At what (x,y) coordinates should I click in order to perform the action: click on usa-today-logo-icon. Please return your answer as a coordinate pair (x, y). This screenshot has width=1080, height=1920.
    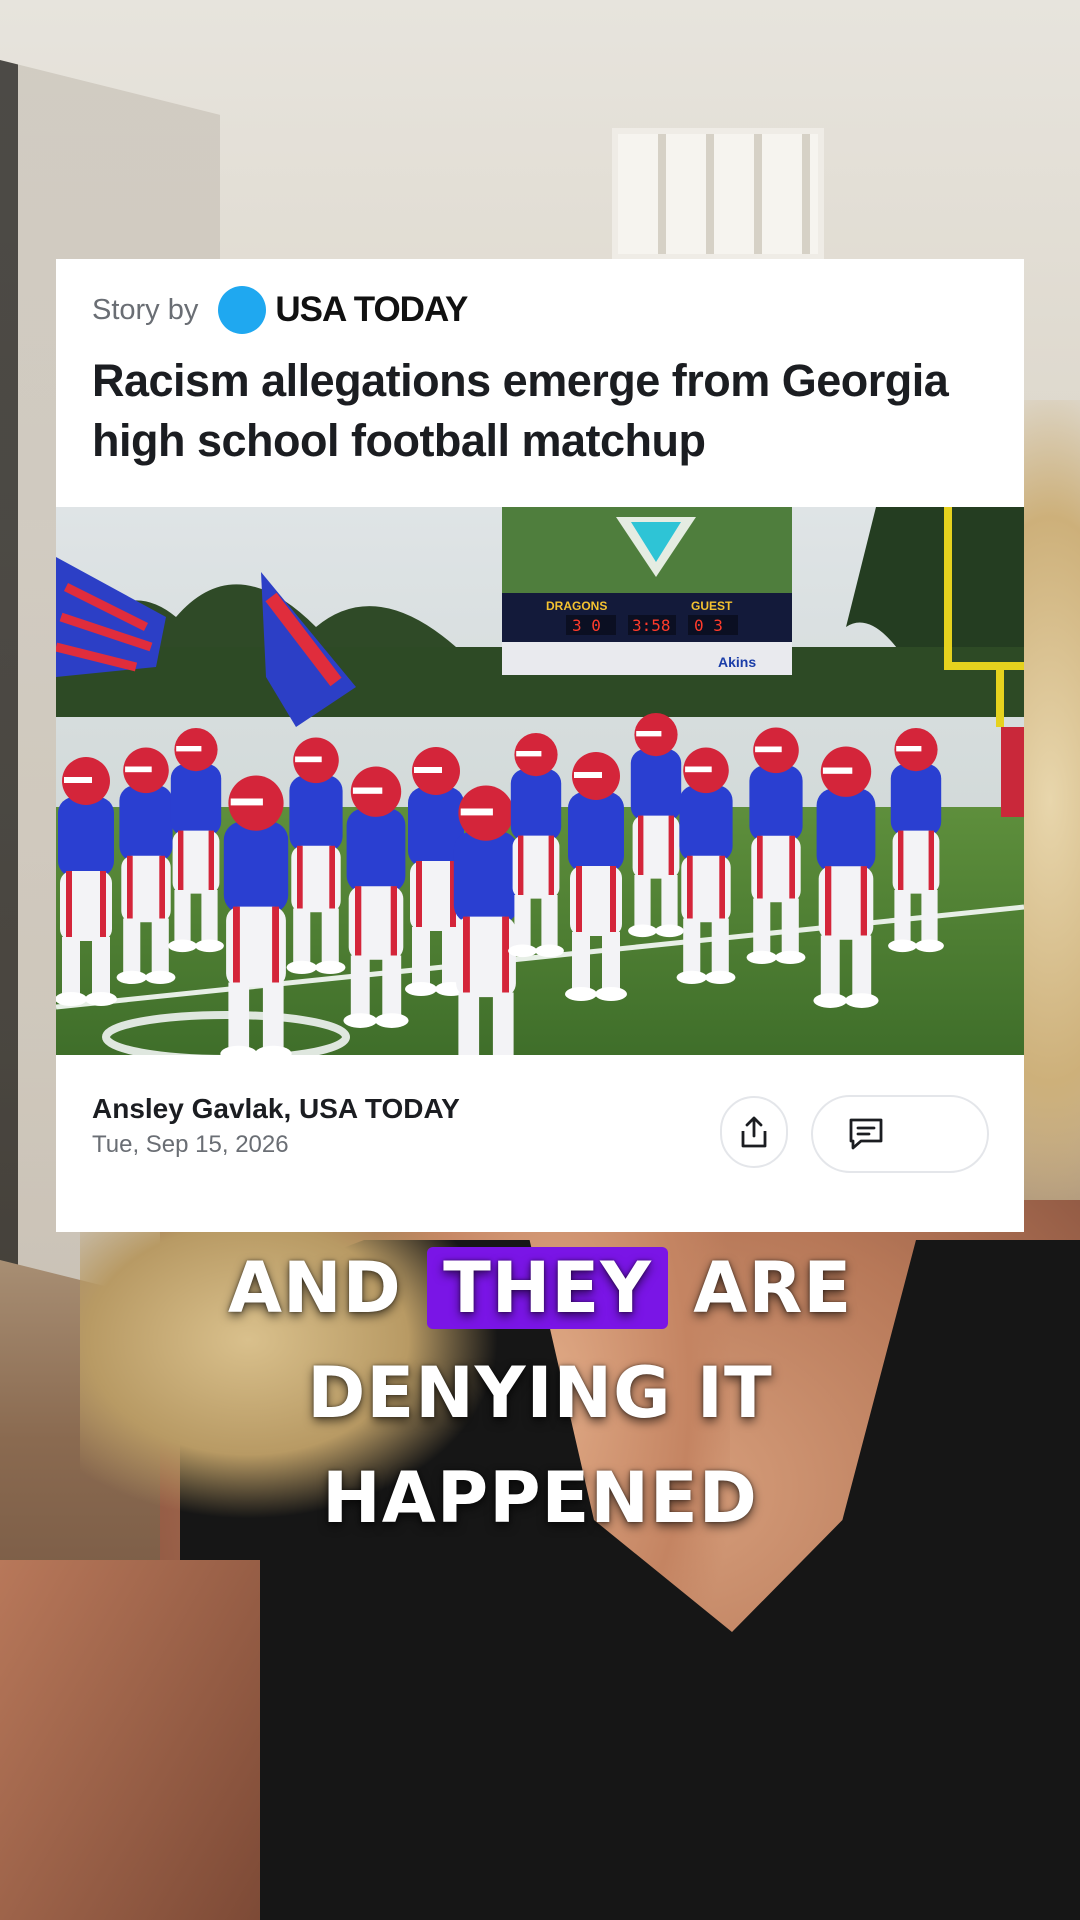
    Looking at the image, I should click on (242, 310).